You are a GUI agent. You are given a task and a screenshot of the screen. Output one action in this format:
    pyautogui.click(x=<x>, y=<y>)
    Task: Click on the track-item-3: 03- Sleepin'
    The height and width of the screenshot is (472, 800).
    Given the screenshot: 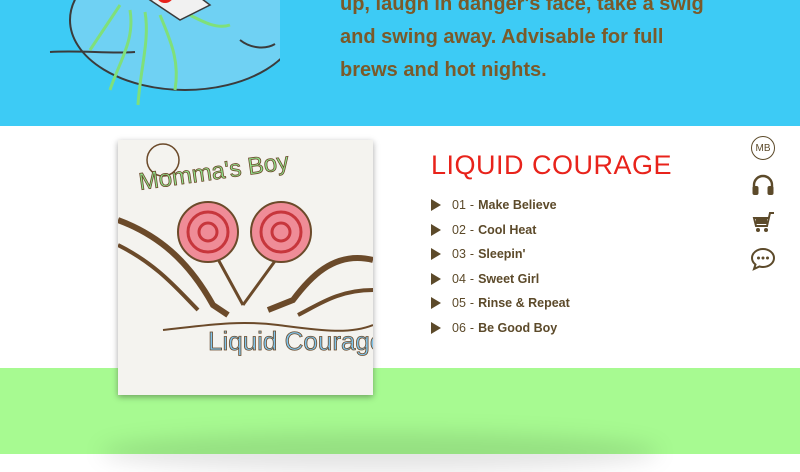 What is the action you would take?
    pyautogui.click(x=500, y=254)
    